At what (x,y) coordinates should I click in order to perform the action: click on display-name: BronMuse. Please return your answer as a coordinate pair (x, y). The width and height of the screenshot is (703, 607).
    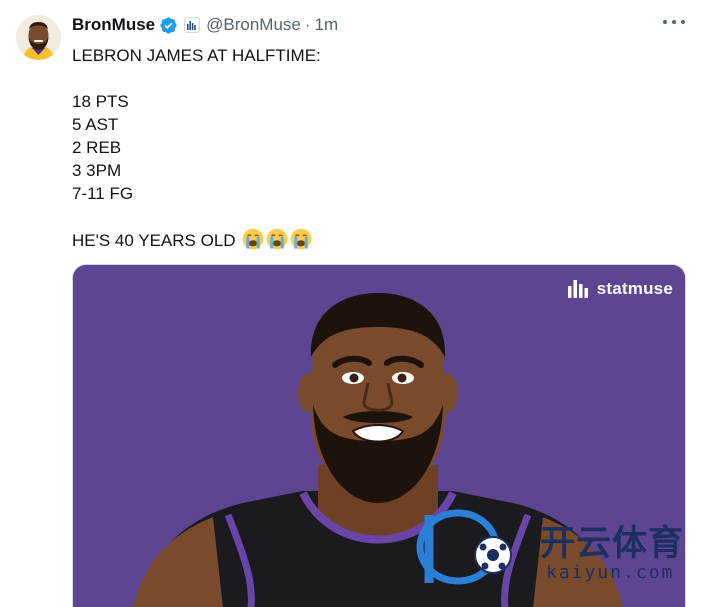
    Looking at the image, I should click on (113, 25).